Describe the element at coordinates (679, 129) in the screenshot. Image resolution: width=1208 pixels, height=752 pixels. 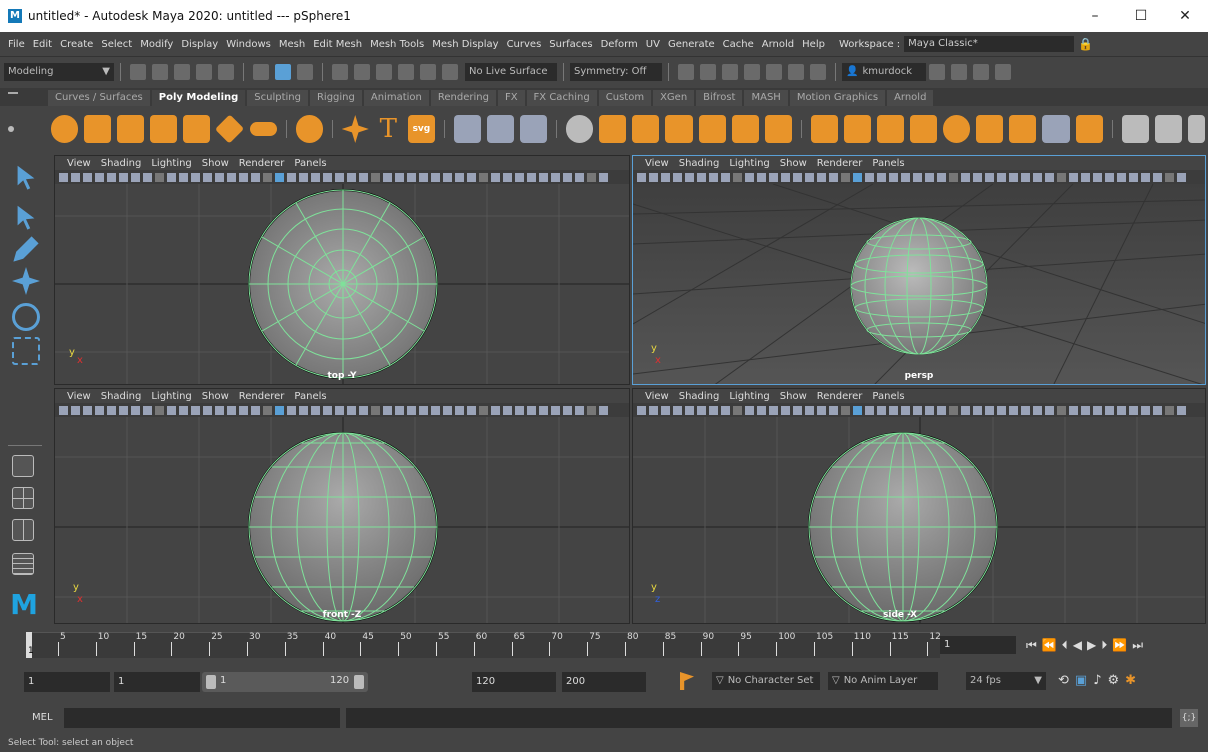
I see `extrude-icon` at that location.